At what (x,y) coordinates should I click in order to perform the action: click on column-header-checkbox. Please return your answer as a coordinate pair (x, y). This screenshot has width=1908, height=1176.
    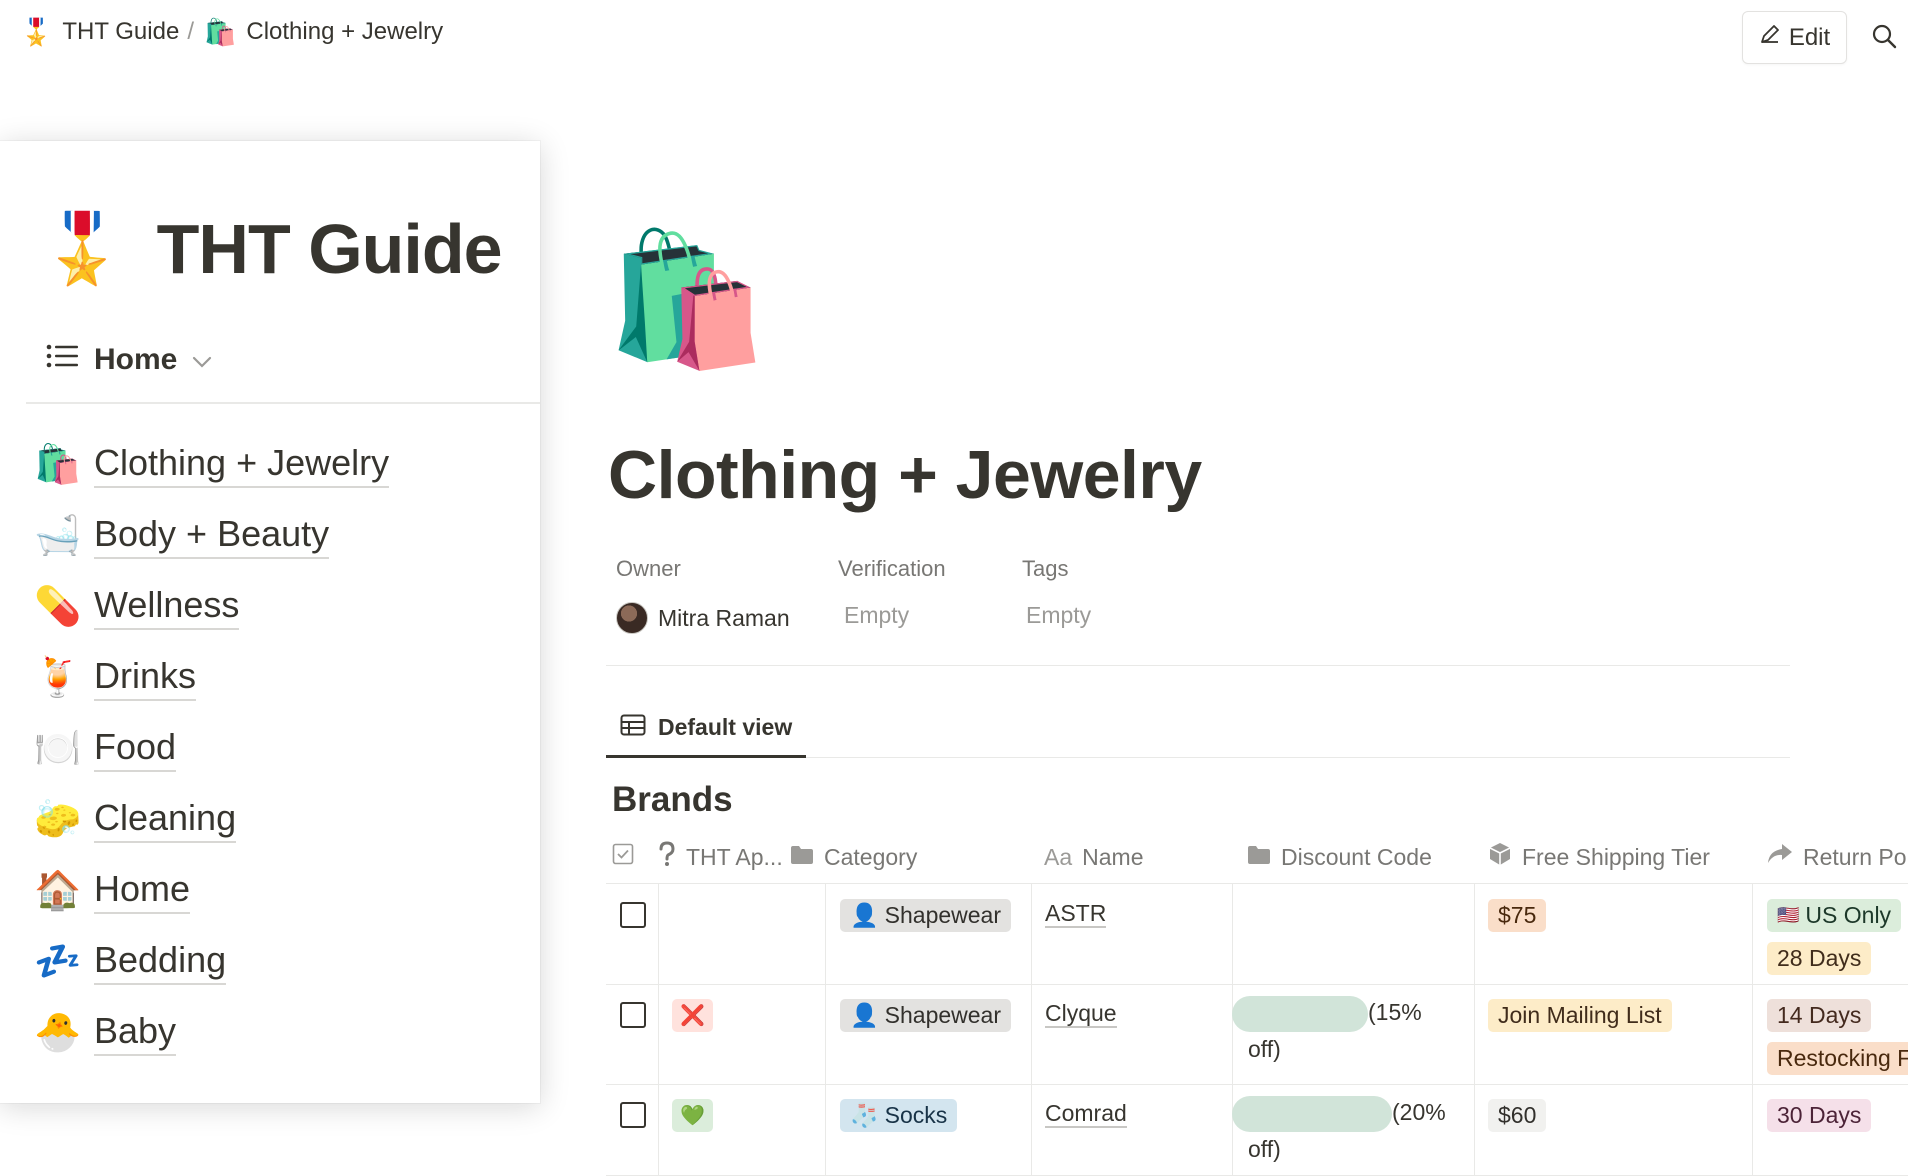
    Looking at the image, I should click on (623, 857).